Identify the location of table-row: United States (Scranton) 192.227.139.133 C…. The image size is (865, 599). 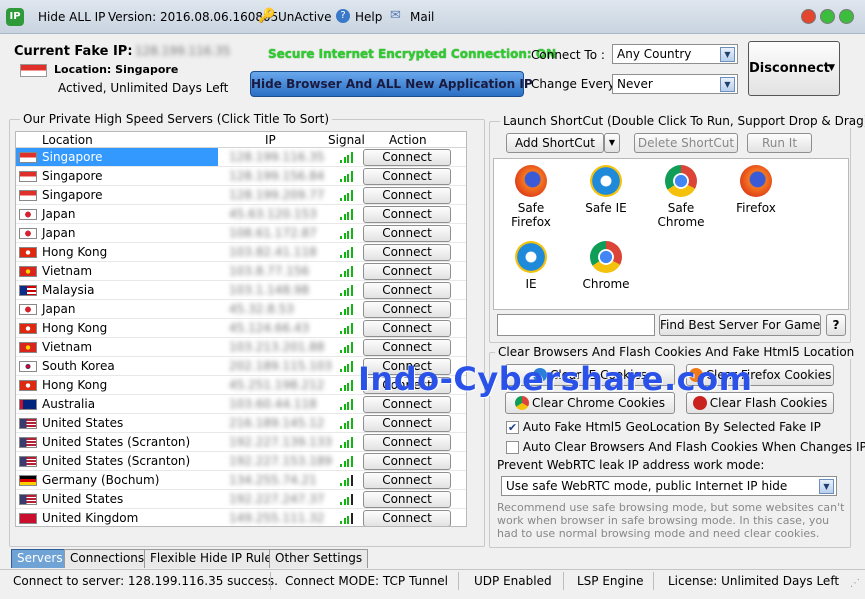
(241, 442).